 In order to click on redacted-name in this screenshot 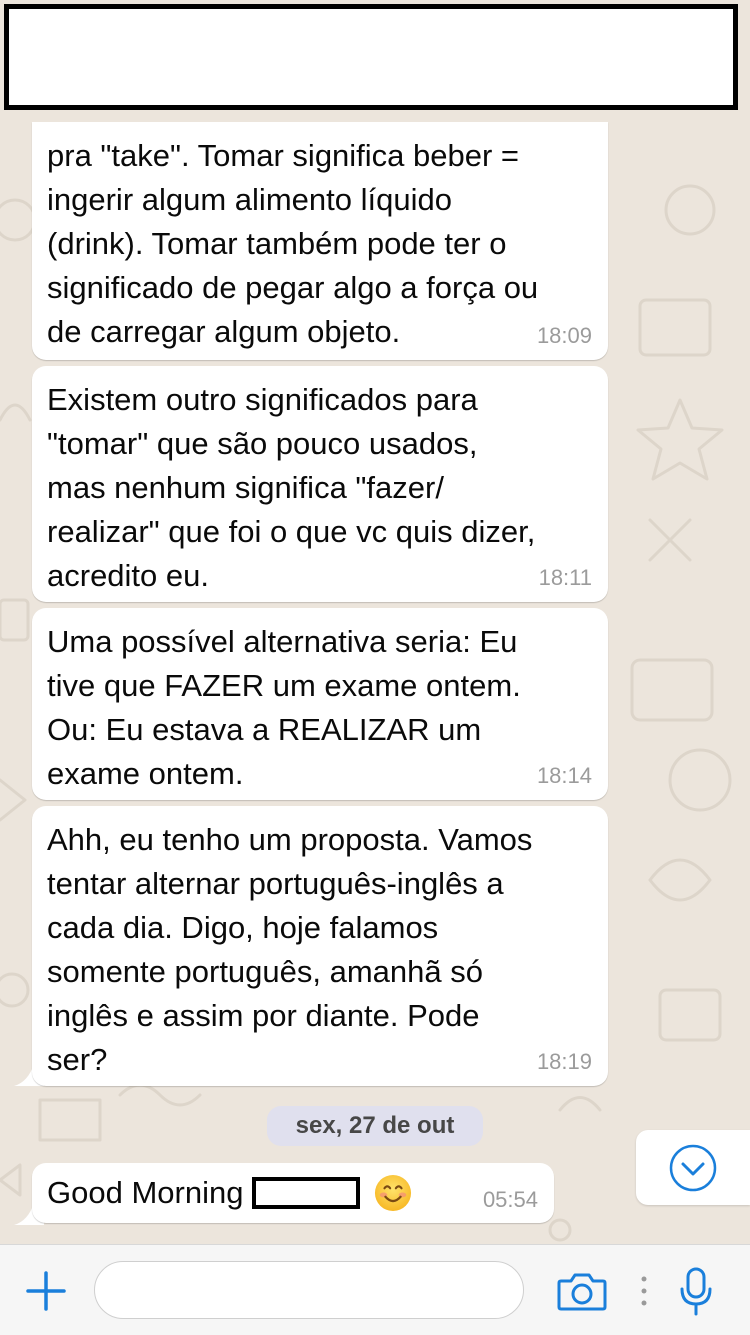, I will do `click(306, 1193)`.